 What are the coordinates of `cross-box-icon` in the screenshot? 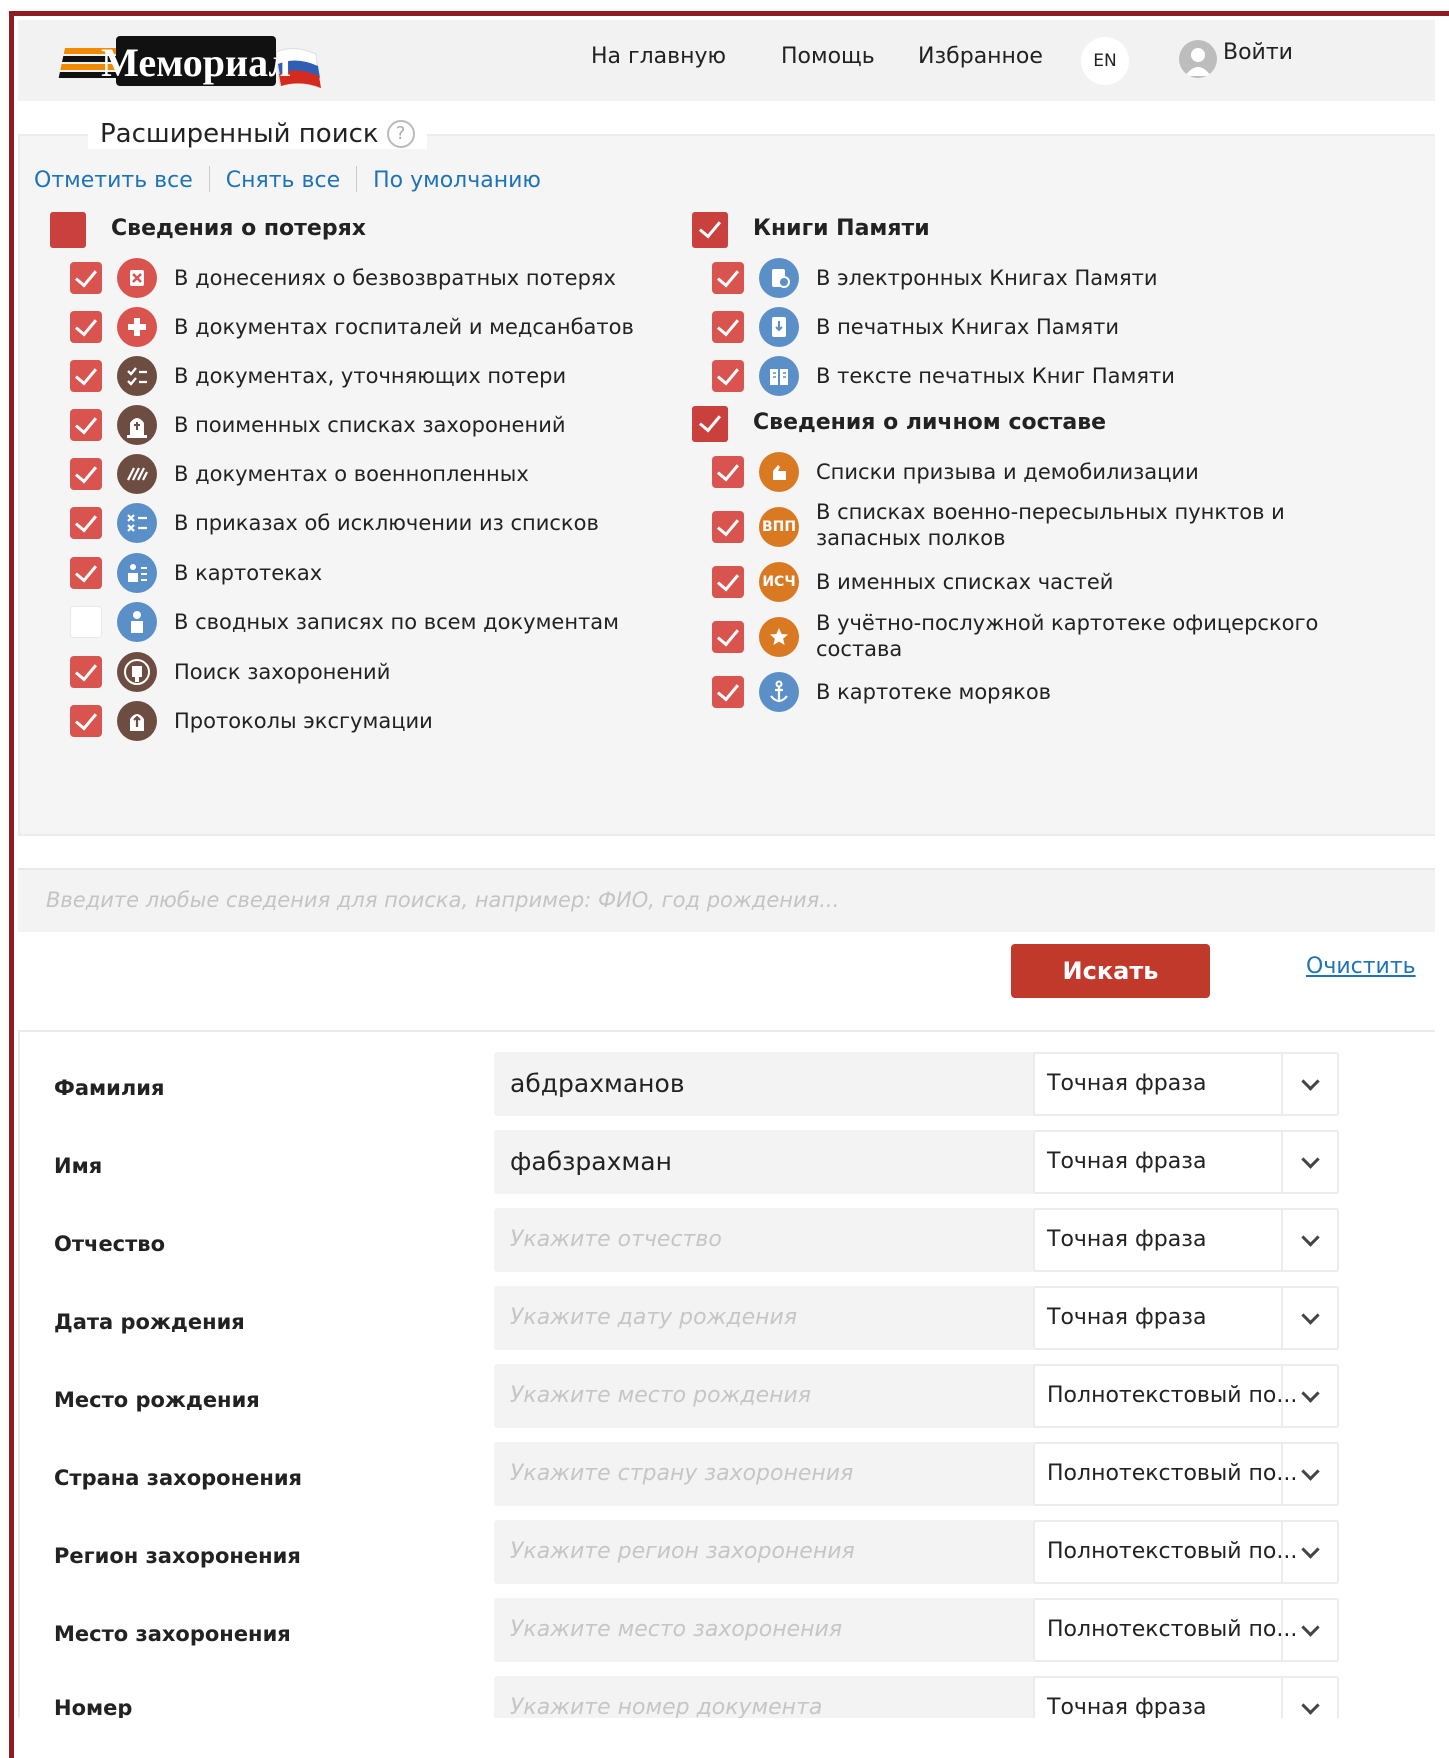 It's located at (137, 278).